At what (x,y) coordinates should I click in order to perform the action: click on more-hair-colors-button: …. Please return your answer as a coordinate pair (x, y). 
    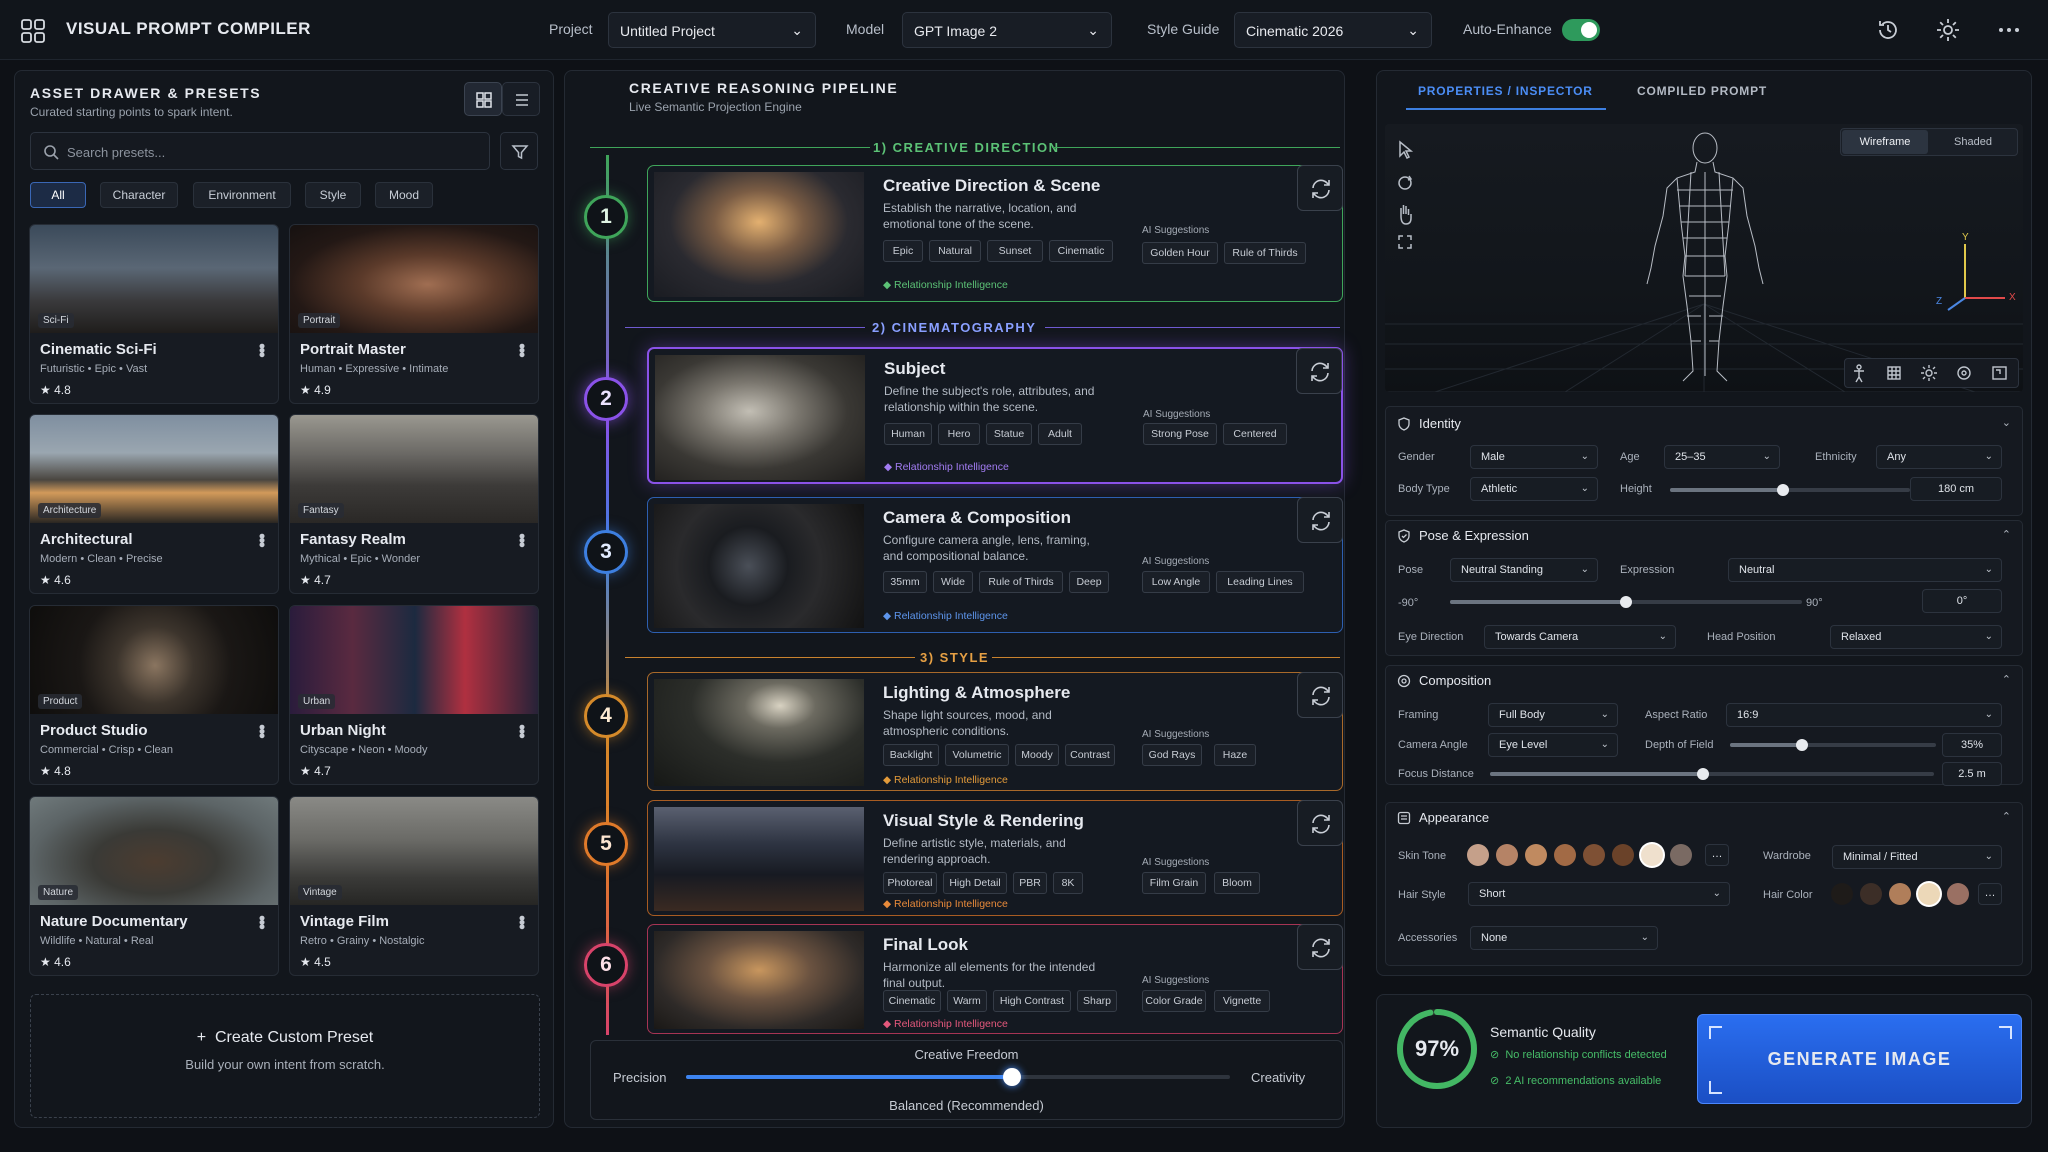
    Looking at the image, I should click on (1990, 894).